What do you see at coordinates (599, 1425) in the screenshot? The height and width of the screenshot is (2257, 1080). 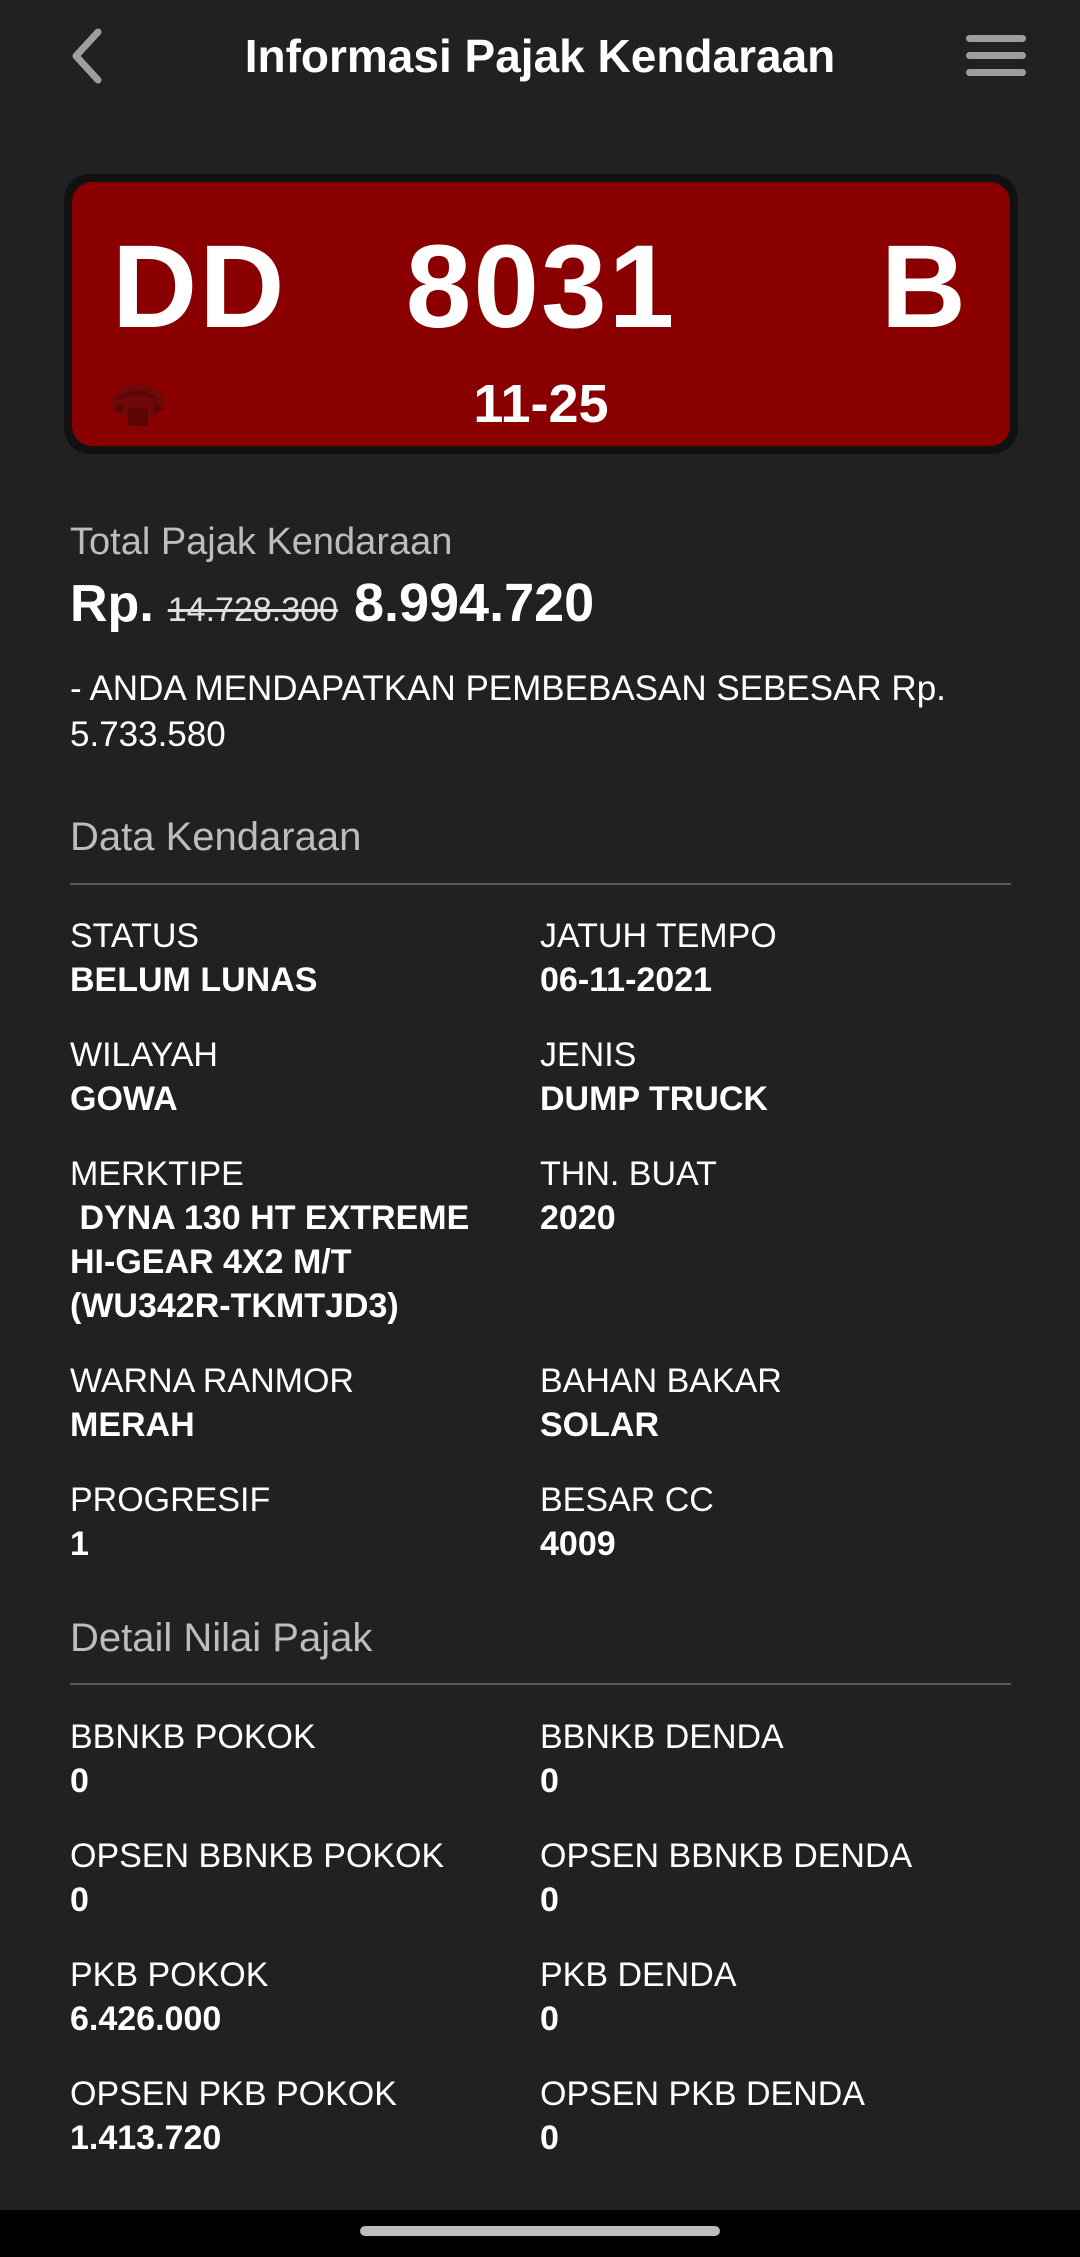 I see `field-value: SOLAR` at bounding box center [599, 1425].